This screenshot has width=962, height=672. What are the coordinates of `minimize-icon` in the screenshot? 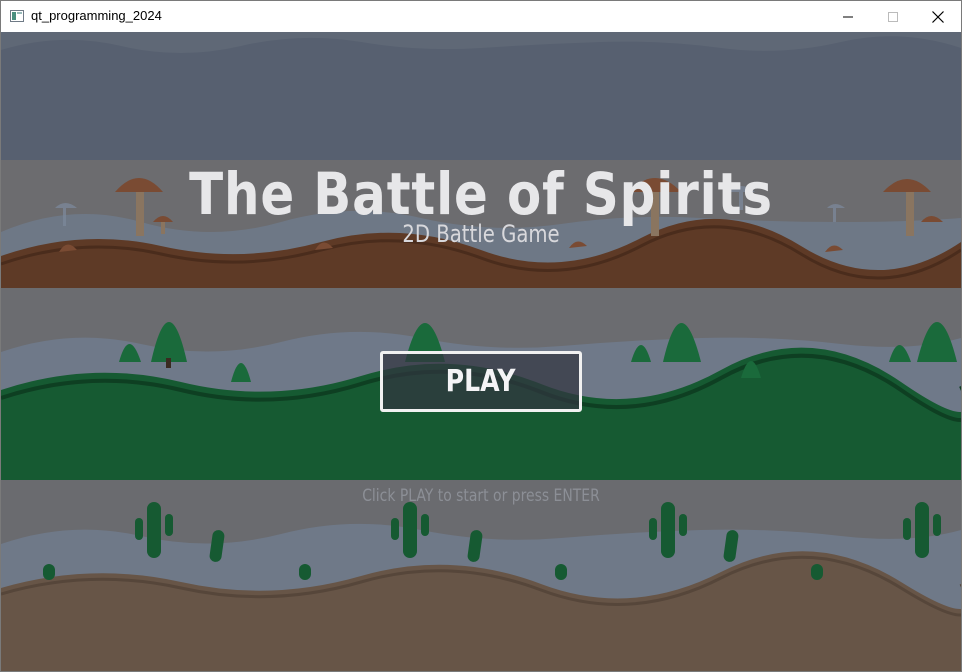 It's located at (848, 16).